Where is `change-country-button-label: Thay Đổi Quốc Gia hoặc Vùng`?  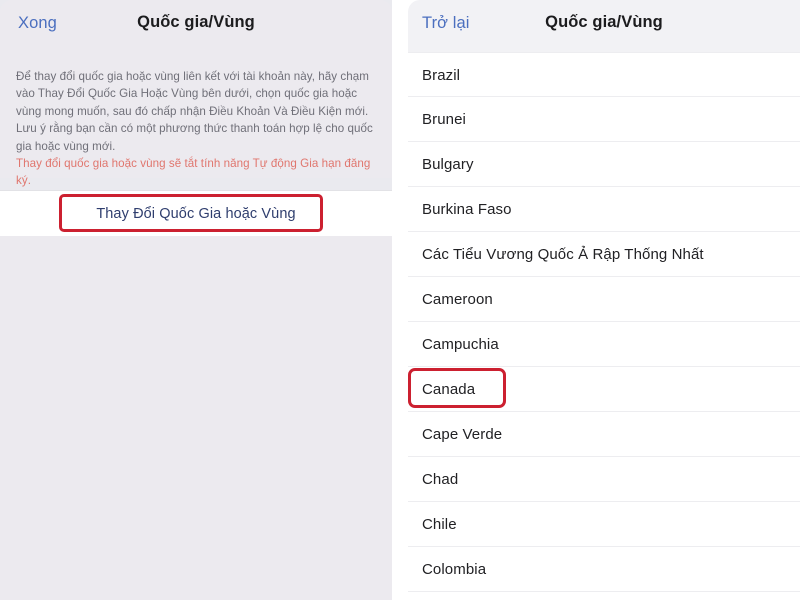
change-country-button-label: Thay Đổi Quốc Gia hoặc Vùng is located at coordinates (195, 214).